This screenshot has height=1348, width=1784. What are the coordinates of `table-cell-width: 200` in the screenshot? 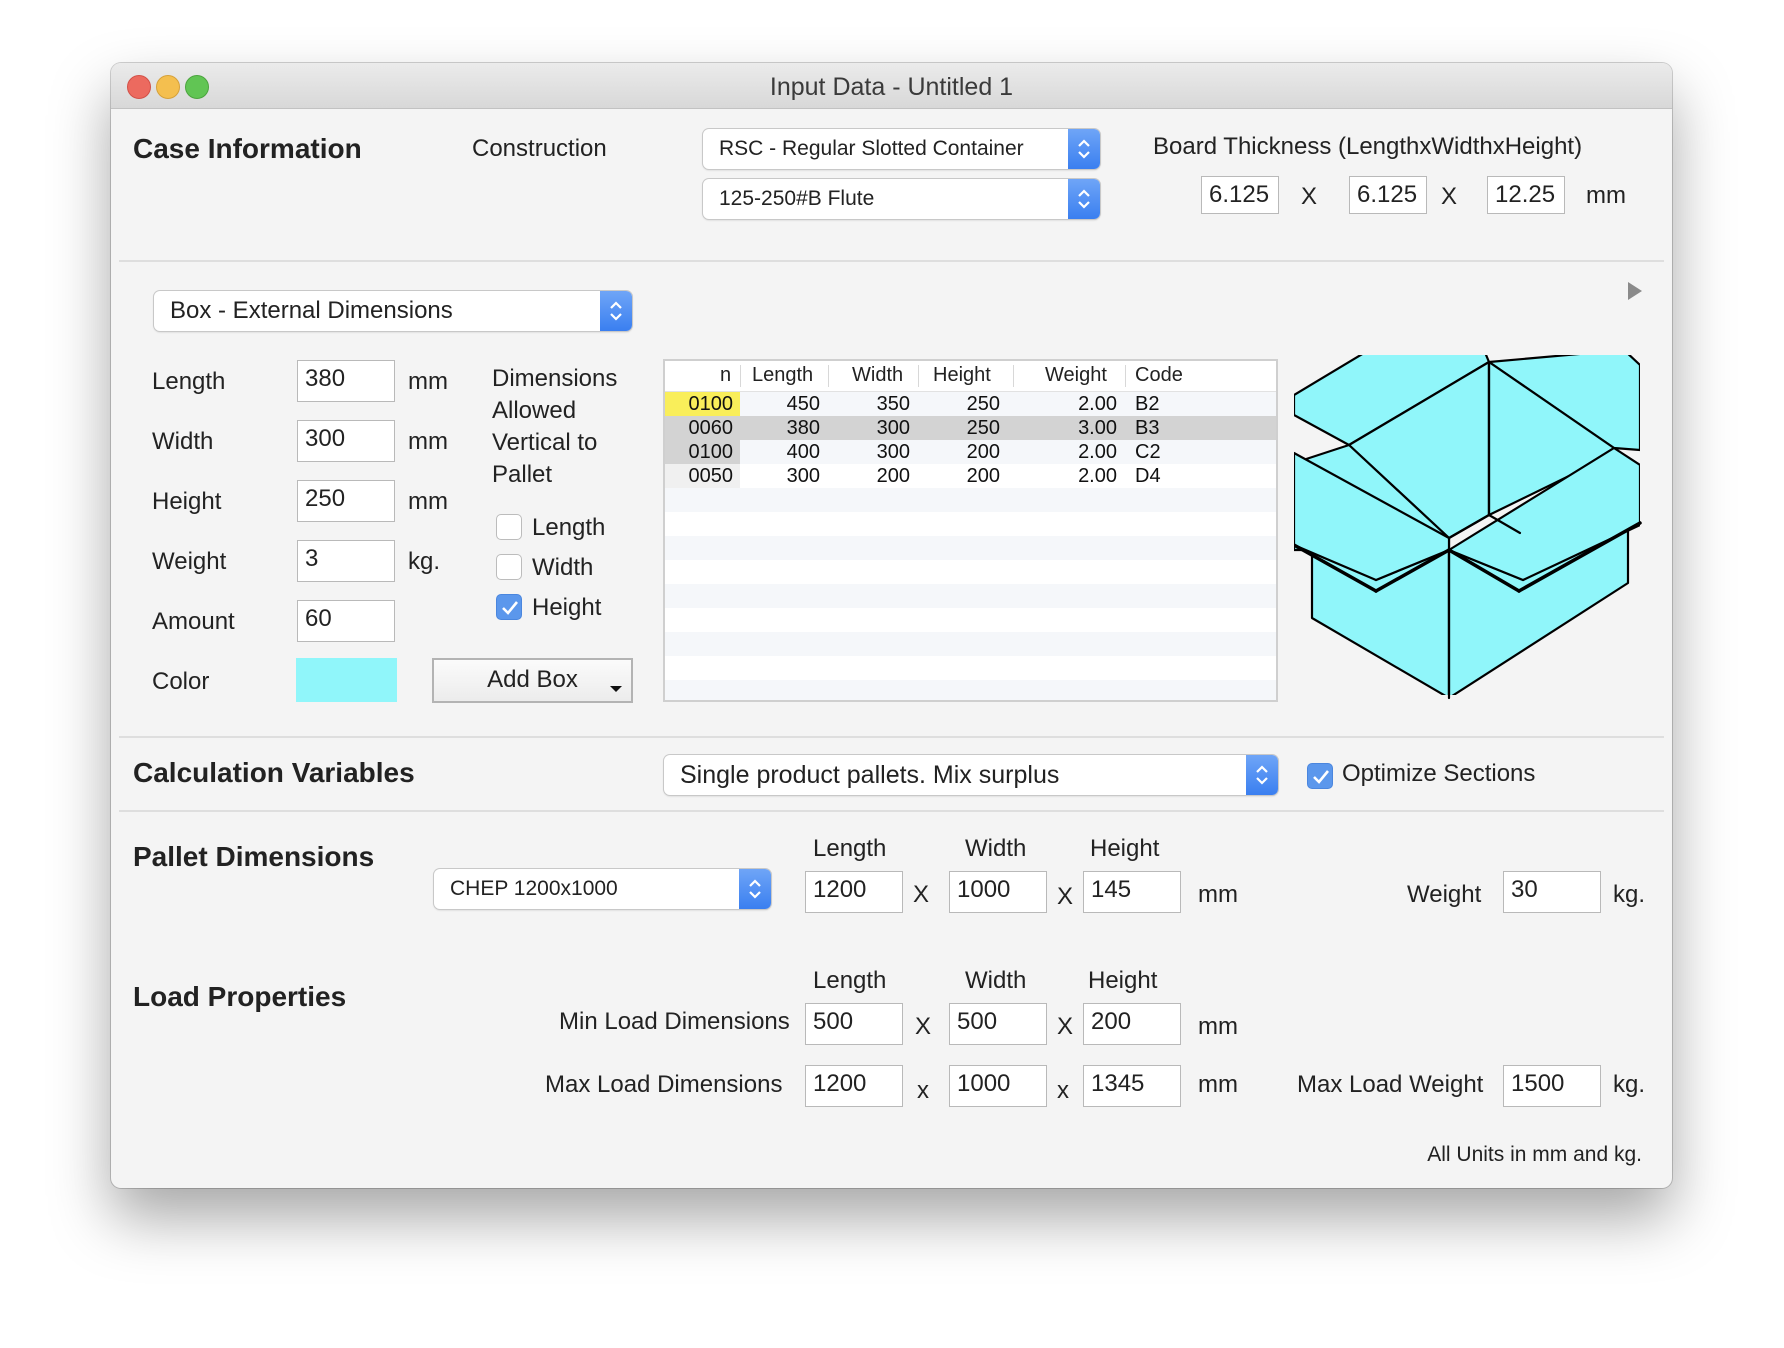 It's located at (893, 476).